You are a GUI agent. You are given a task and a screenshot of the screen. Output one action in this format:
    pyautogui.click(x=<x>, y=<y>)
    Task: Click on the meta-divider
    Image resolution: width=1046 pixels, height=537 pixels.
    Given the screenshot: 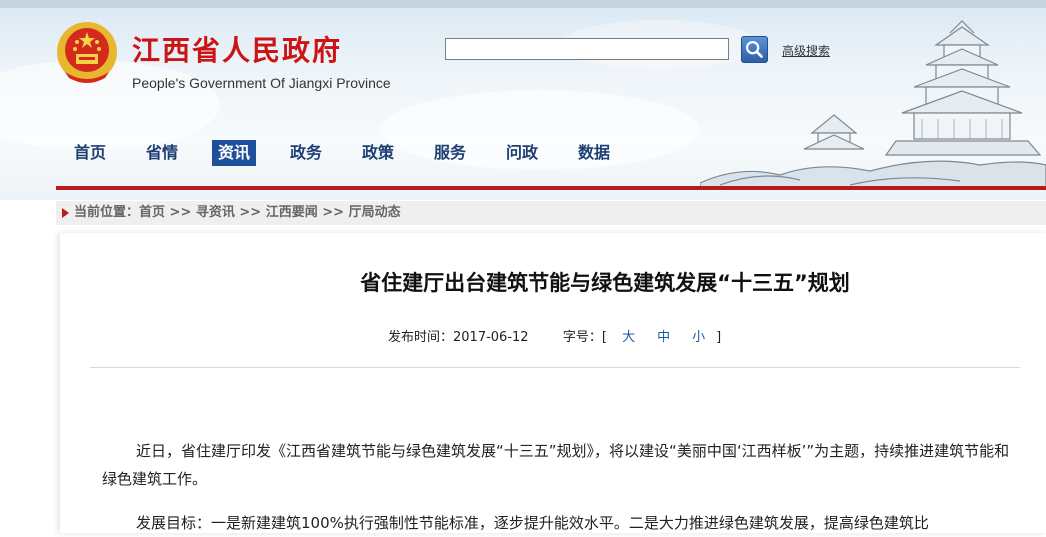 What is the action you would take?
    pyautogui.click(x=555, y=367)
    